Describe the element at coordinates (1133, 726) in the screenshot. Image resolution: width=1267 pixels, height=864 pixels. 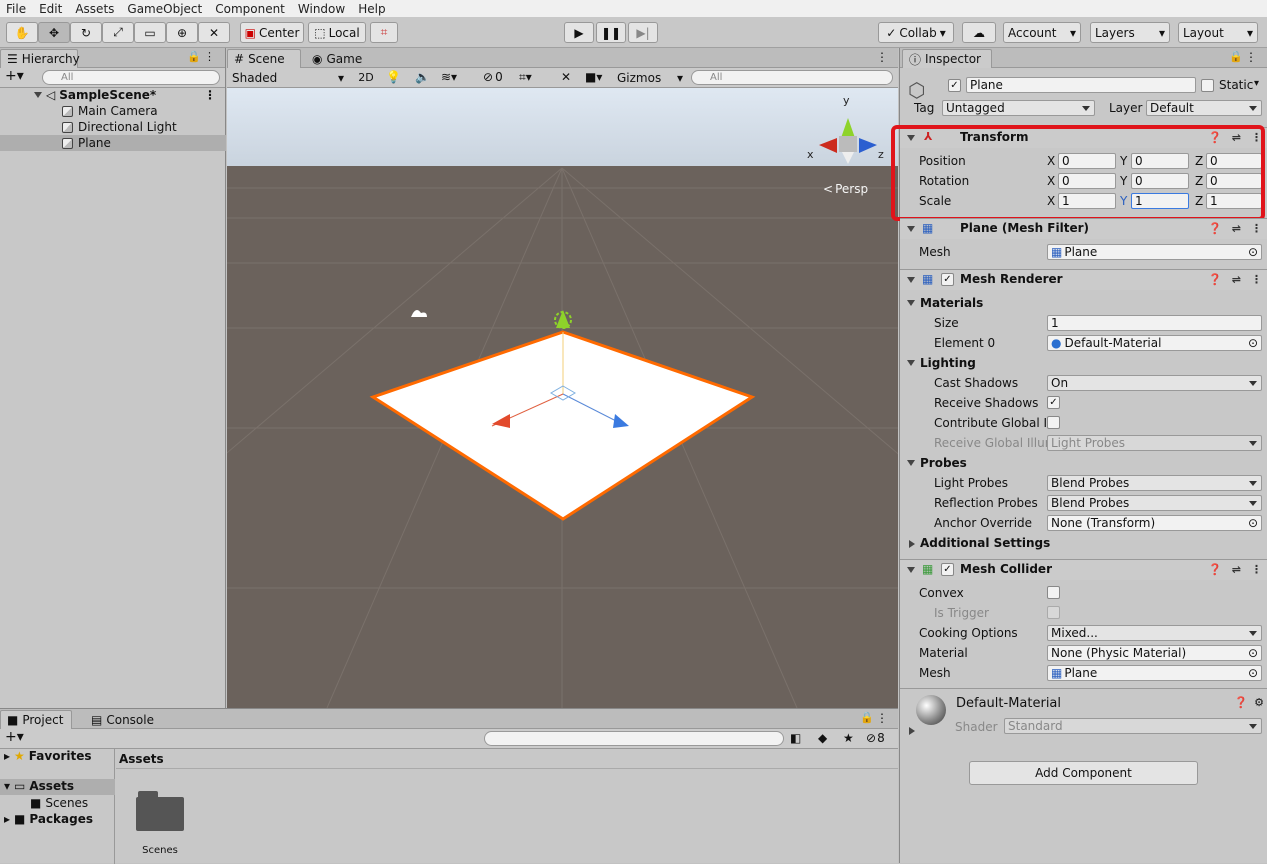
I see `shader-dropdown: Standard` at that location.